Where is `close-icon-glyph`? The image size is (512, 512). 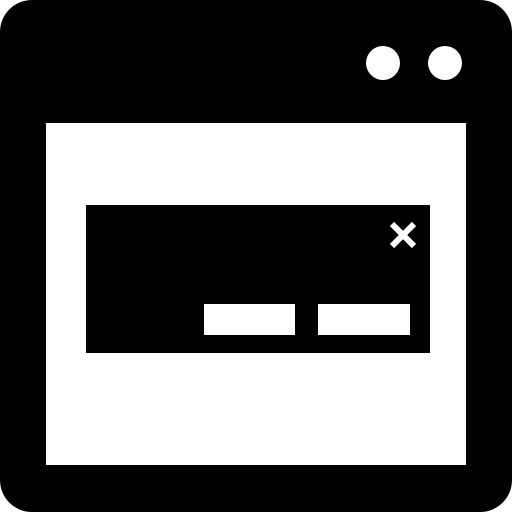 close-icon-glyph is located at coordinates (403, 235).